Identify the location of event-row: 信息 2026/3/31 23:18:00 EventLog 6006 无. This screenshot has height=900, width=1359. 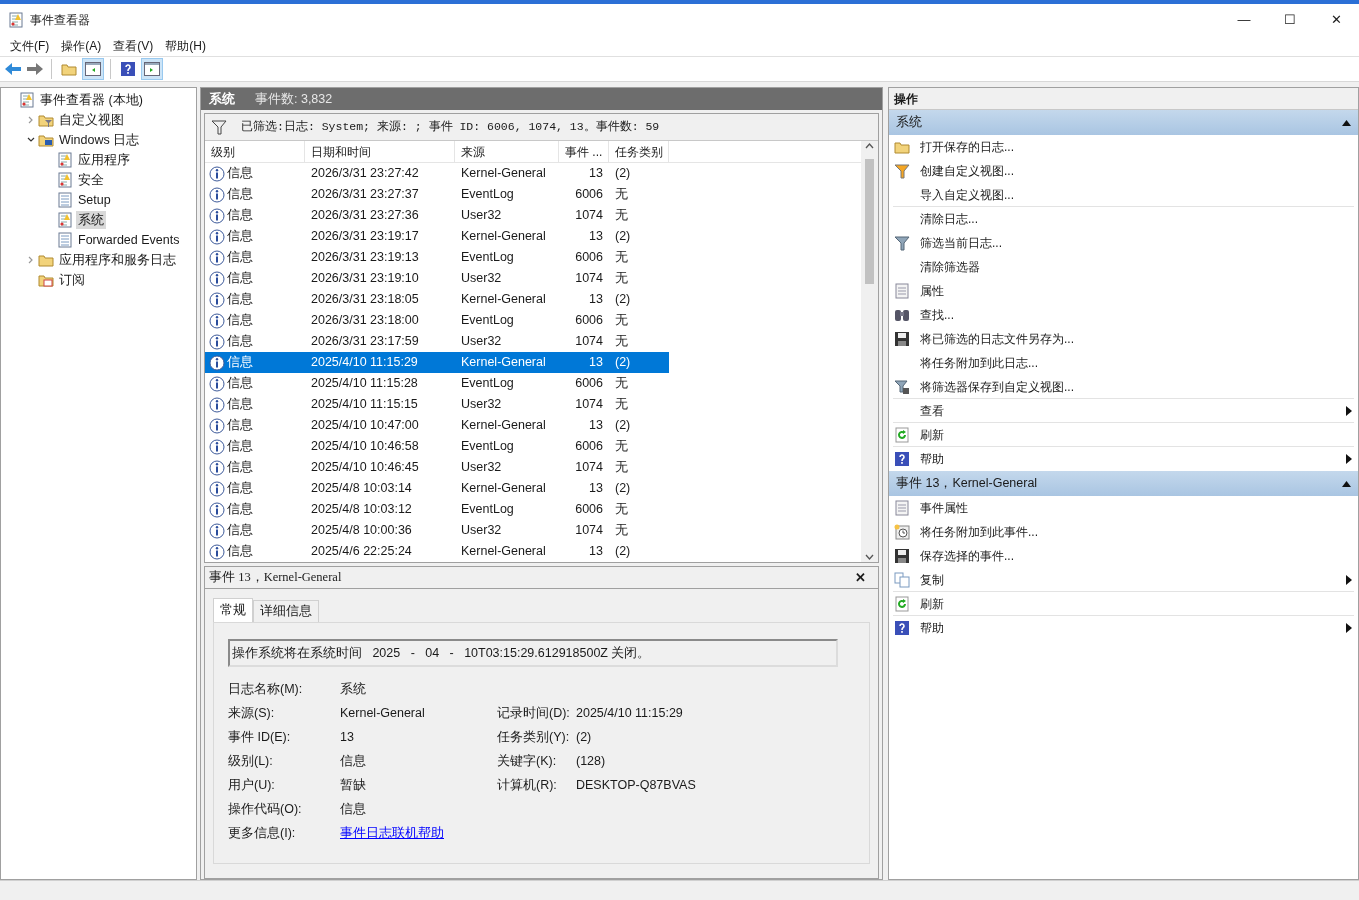
(437, 320).